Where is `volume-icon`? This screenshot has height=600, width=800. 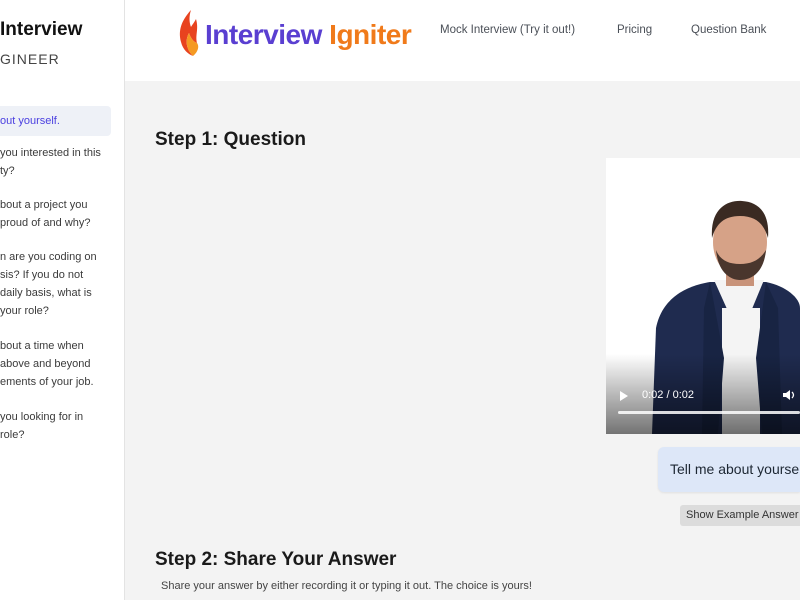
volume-icon is located at coordinates (789, 395).